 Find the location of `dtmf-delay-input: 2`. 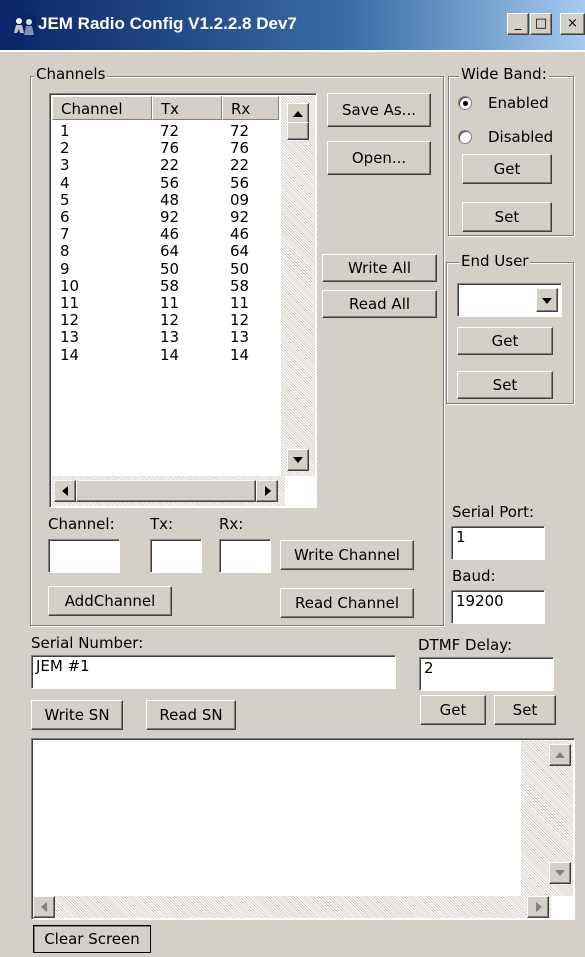

dtmf-delay-input: 2 is located at coordinates (486, 674).